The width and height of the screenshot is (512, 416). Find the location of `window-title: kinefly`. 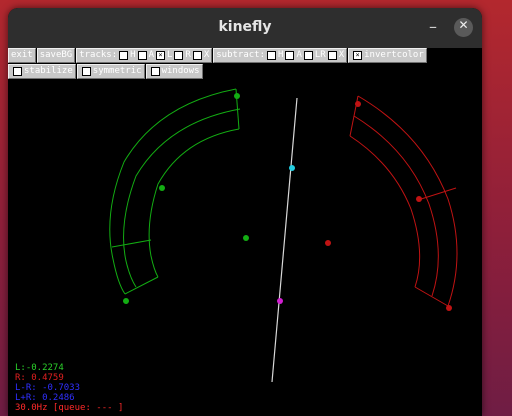

window-title: kinefly is located at coordinates (245, 27).